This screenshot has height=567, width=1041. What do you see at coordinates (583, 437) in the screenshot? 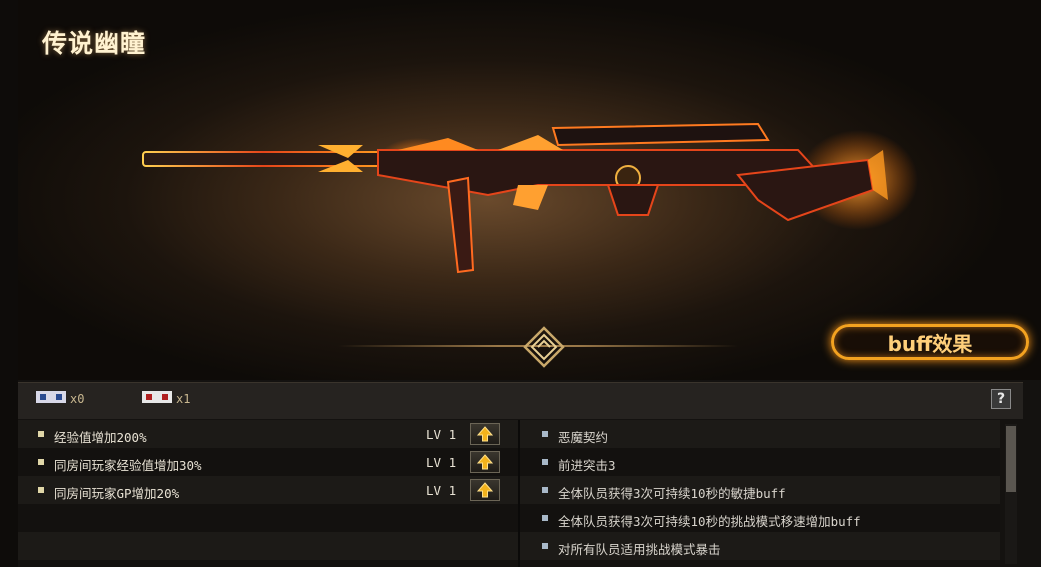
I see `buff-text: 恶魔契约` at bounding box center [583, 437].